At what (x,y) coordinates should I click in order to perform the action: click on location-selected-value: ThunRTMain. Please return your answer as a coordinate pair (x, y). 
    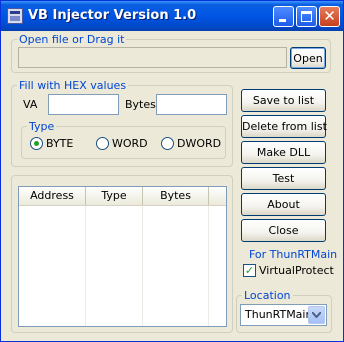
    Looking at the image, I should click on (279, 314).